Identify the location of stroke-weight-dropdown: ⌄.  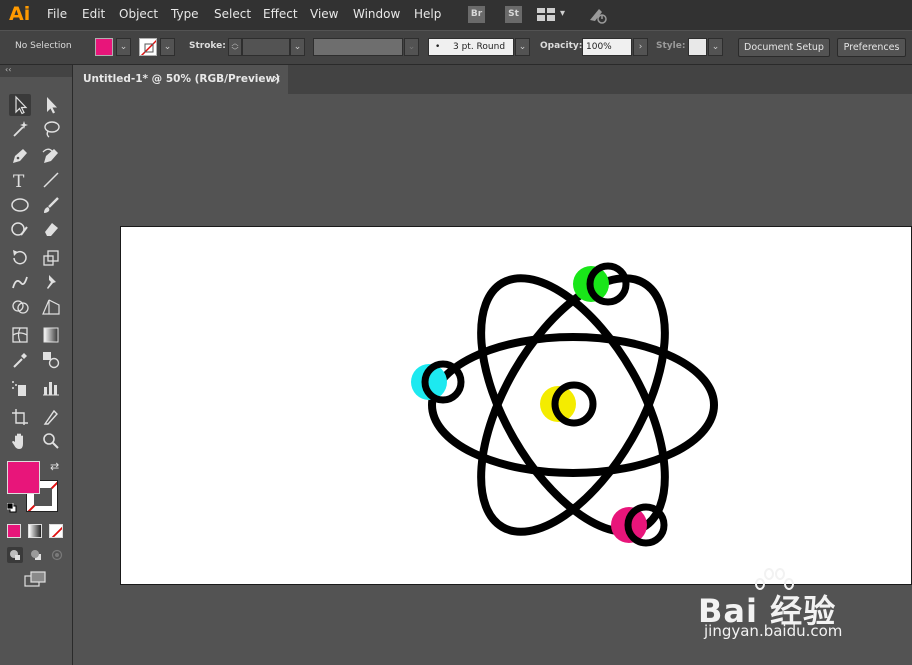
(297, 47).